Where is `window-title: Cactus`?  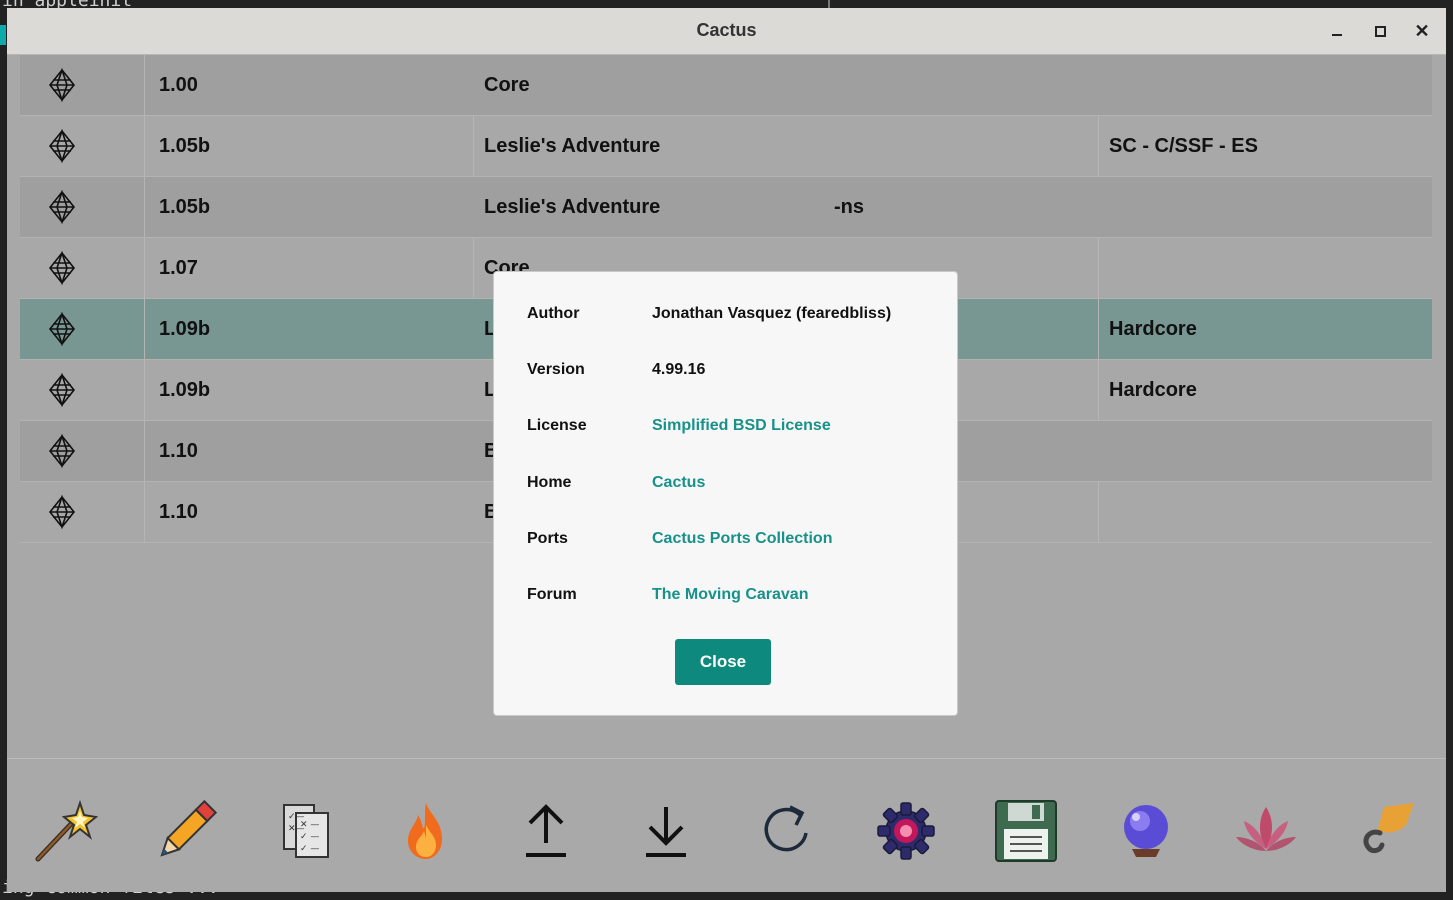
window-title: Cactus is located at coordinates (726, 30).